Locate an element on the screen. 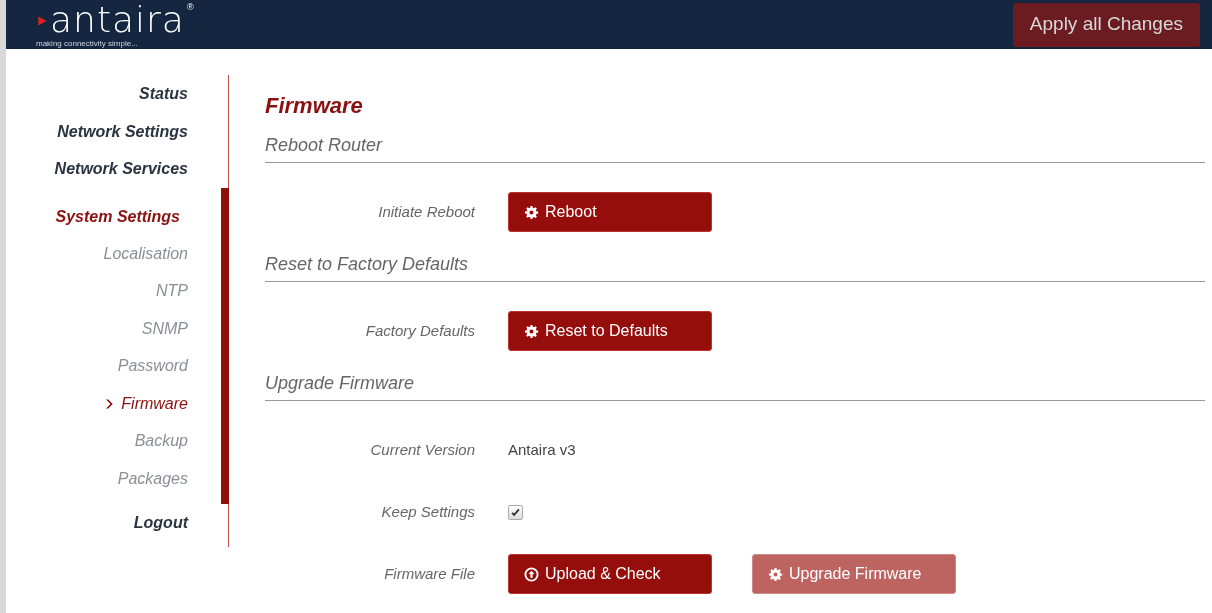 Image resolution: width=1212 pixels, height=613 pixels. sidebar-item: Network Settings is located at coordinates (117, 131).